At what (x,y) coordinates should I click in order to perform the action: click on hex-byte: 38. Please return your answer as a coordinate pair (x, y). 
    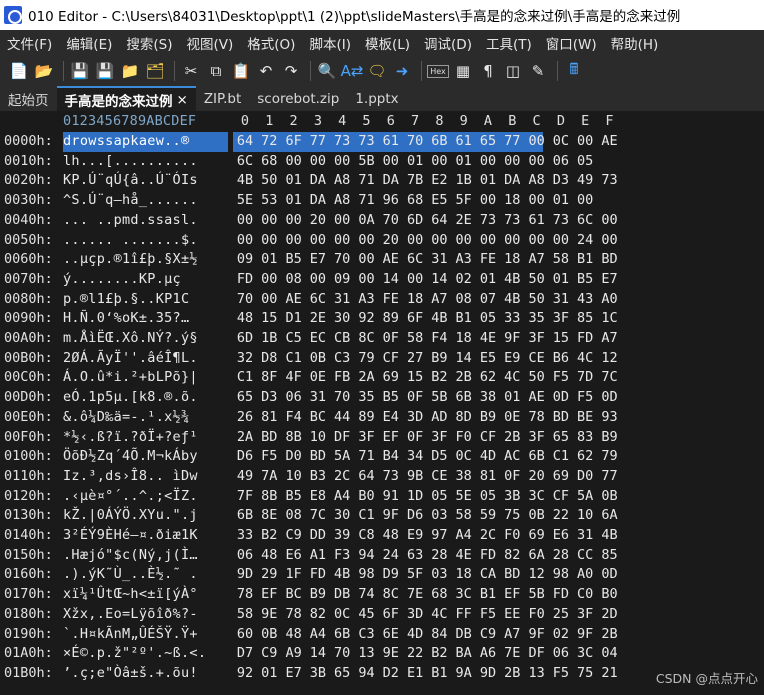
    Looking at the image, I should click on (464, 477).